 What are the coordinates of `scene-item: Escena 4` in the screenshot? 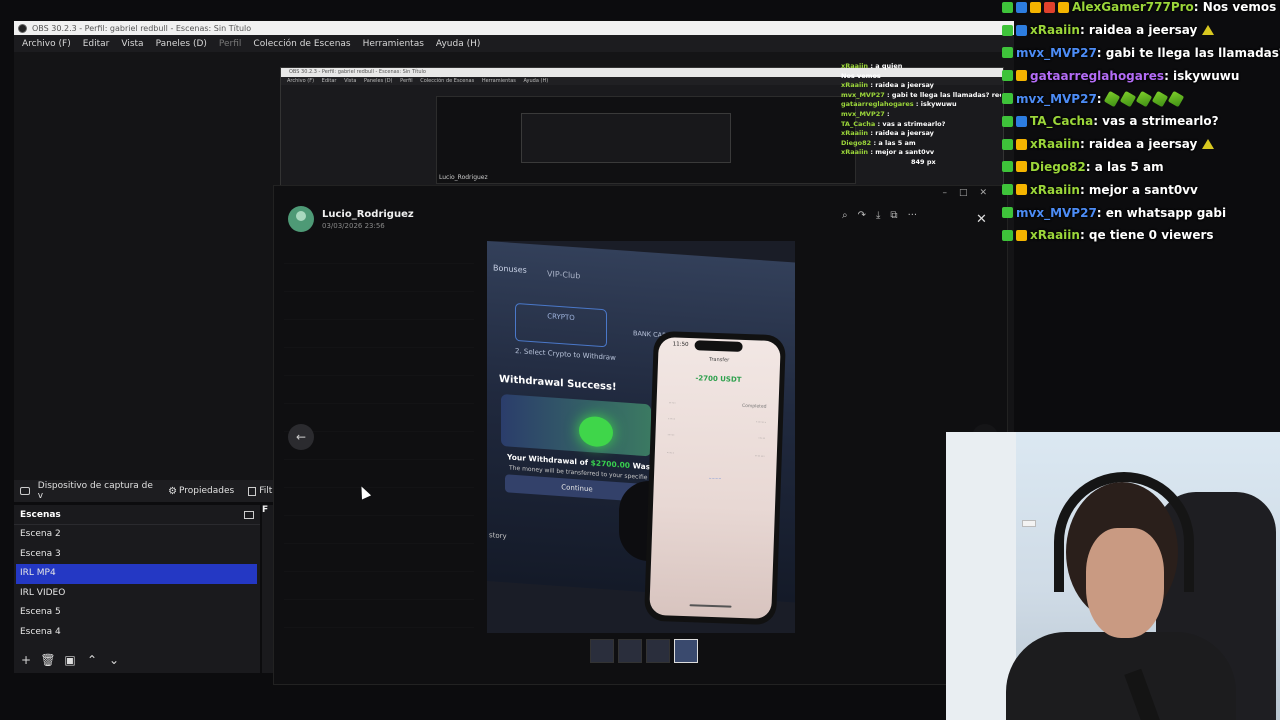 It's located at (137, 633).